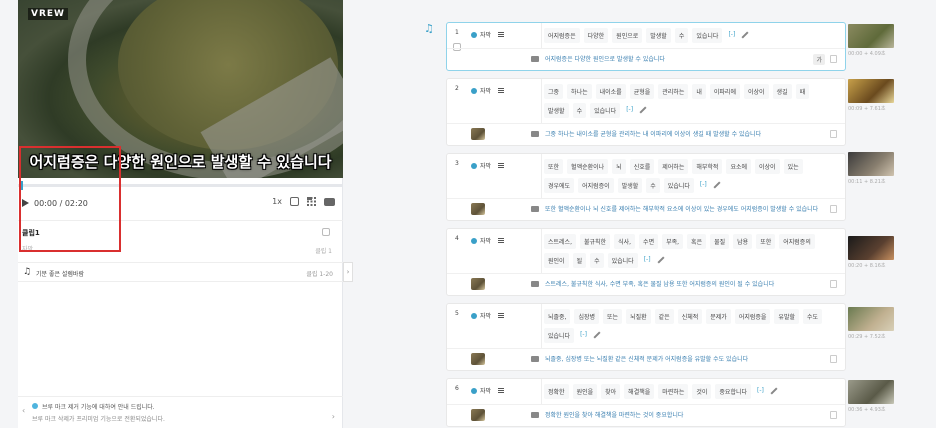  What do you see at coordinates (333, 416) in the screenshot?
I see `chevron-right-icon: ›` at bounding box center [333, 416].